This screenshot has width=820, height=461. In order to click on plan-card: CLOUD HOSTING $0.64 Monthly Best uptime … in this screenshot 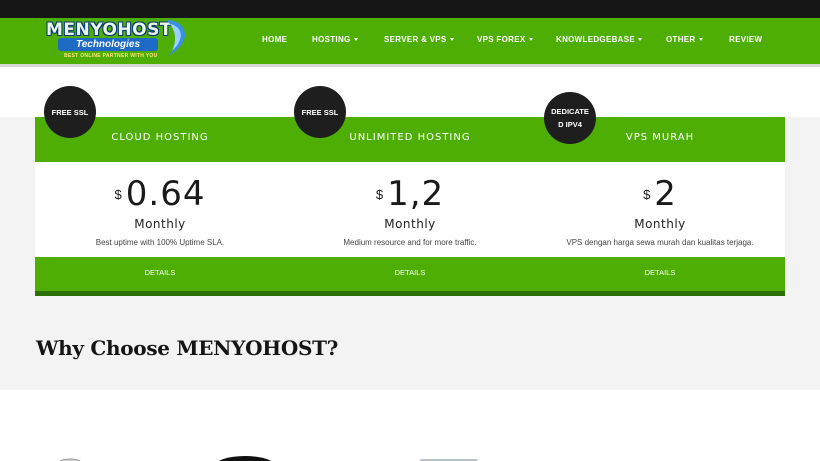, I will do `click(160, 206)`.